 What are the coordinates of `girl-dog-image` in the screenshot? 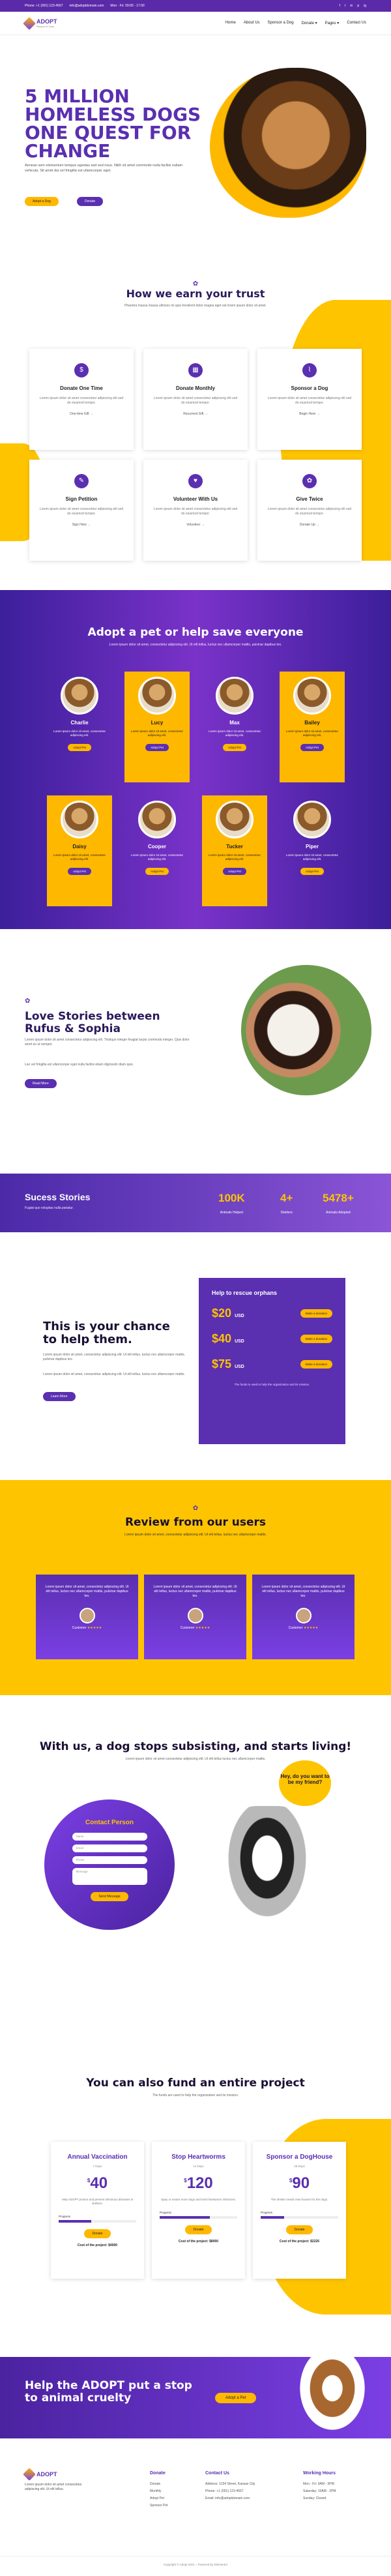 It's located at (306, 1030).